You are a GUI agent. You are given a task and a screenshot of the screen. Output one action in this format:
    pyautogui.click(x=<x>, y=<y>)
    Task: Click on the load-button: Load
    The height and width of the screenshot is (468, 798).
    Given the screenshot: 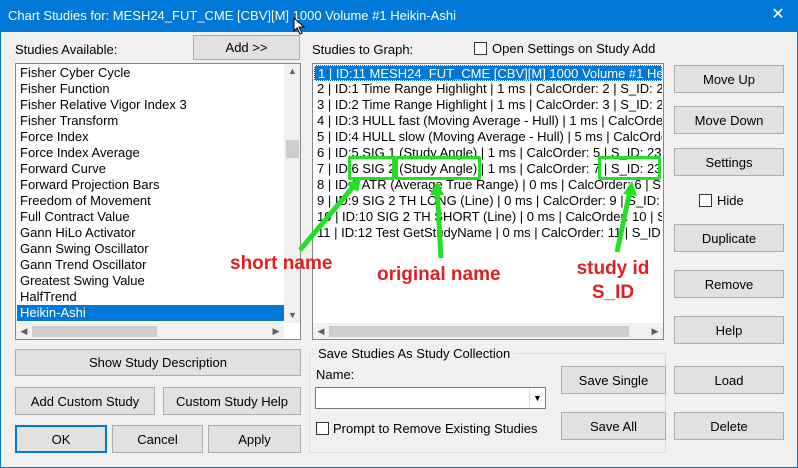 What is the action you would take?
    pyautogui.click(x=729, y=380)
    